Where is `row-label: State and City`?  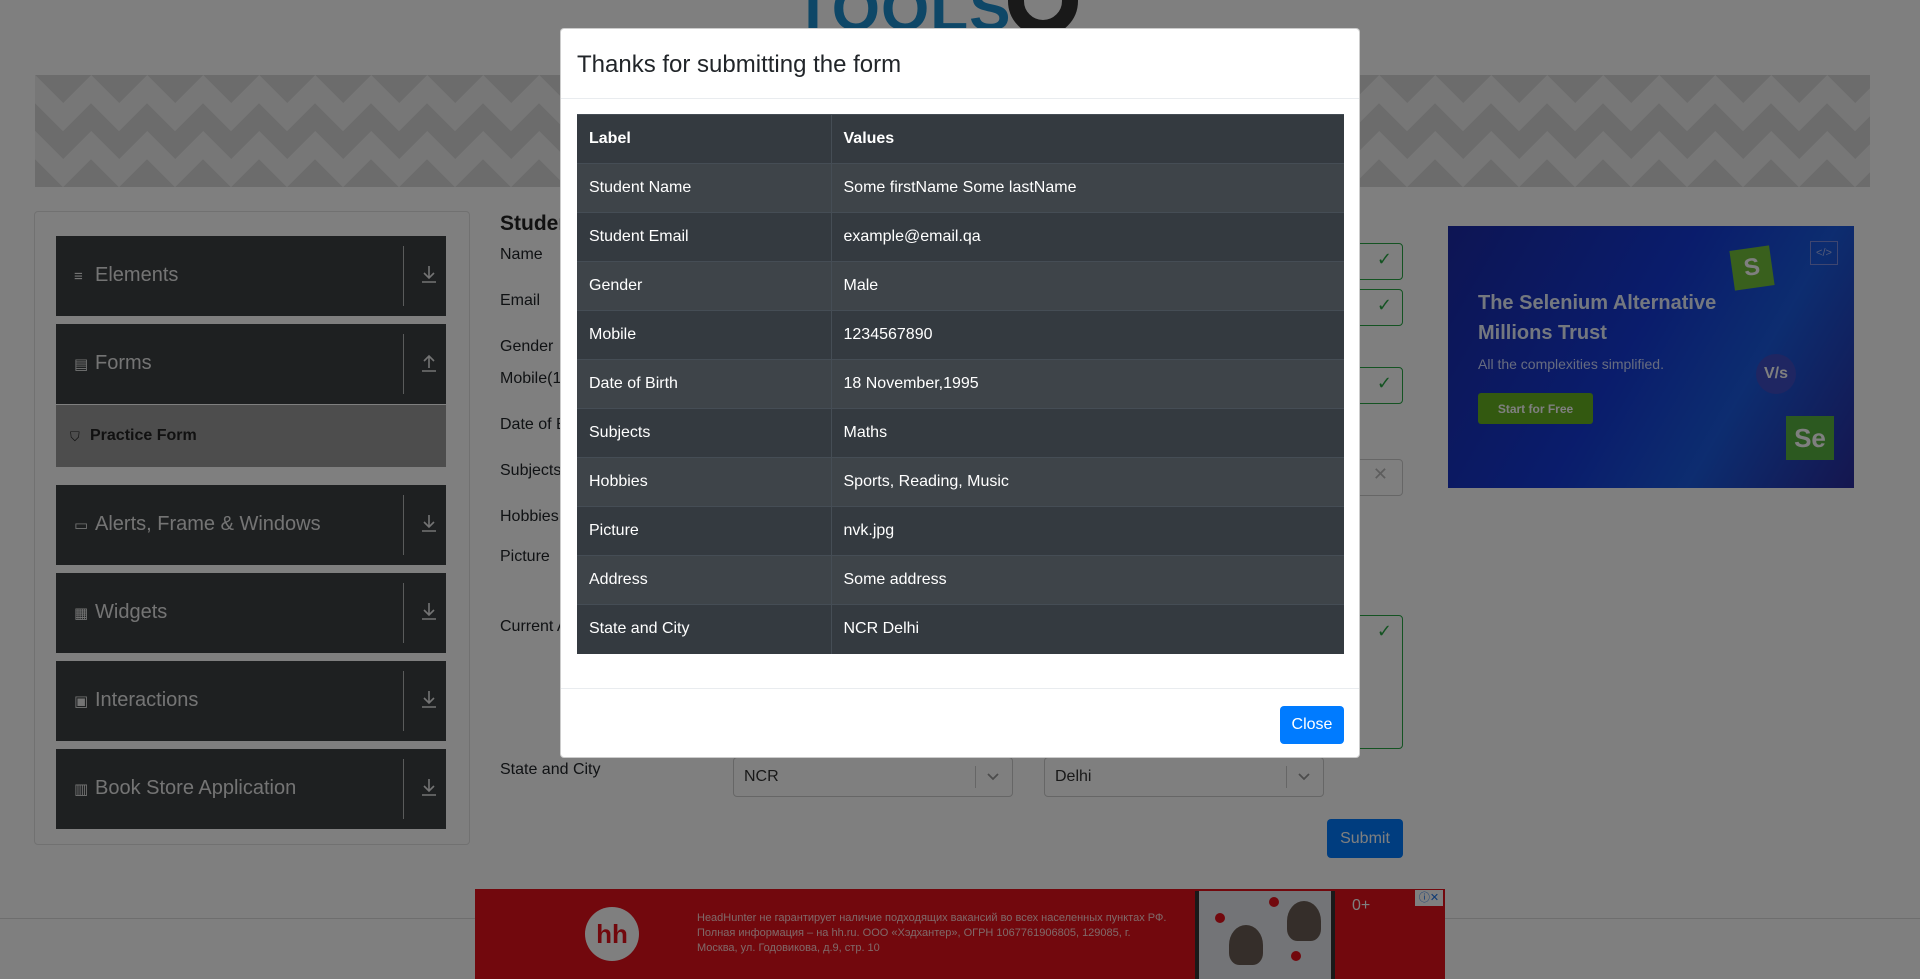 row-label: State and City is located at coordinates (704, 629).